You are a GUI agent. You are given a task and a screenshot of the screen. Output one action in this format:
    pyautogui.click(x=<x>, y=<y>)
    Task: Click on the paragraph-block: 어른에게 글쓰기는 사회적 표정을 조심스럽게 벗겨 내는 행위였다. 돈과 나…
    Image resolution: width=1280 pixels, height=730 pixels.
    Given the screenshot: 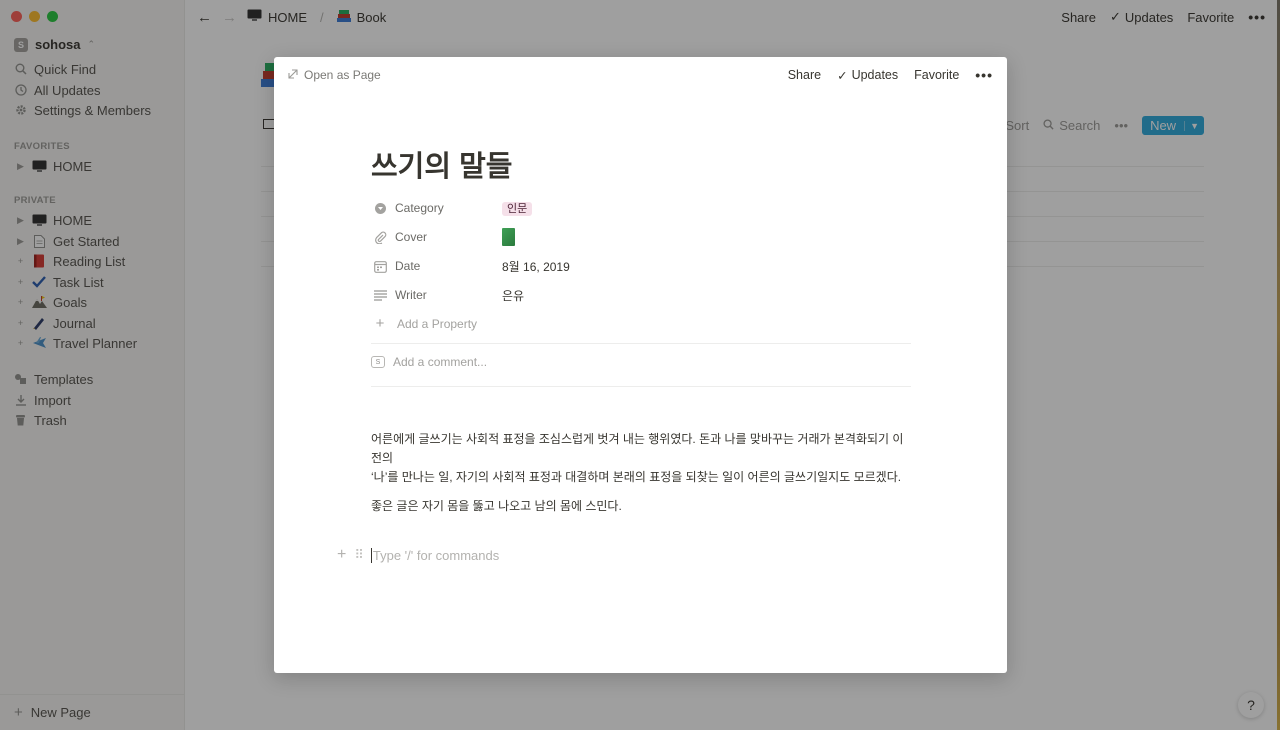 What is the action you would take?
    pyautogui.click(x=641, y=458)
    